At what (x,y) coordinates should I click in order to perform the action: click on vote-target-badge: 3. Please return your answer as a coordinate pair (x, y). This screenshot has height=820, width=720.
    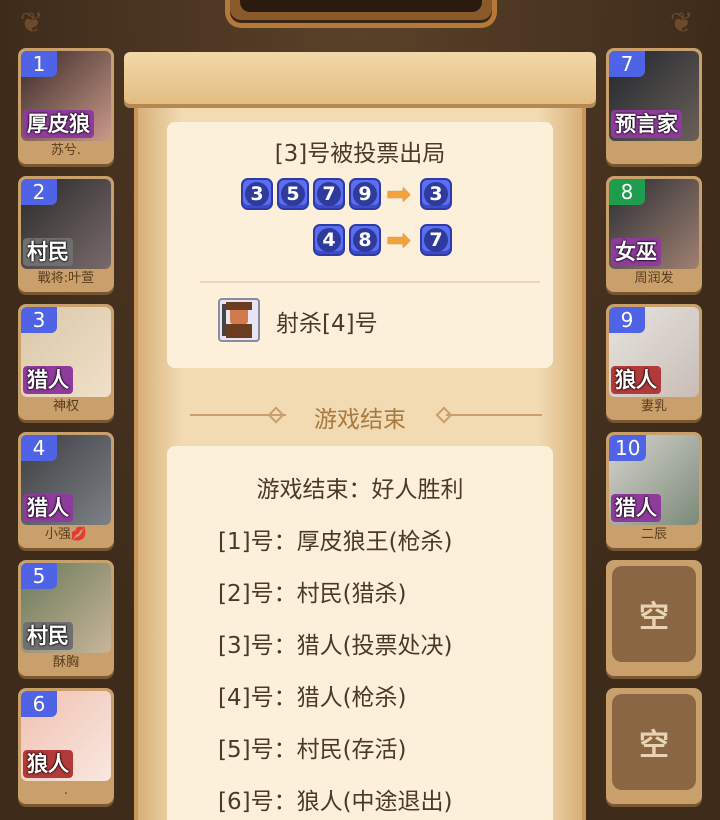
    Looking at the image, I should click on (436, 194).